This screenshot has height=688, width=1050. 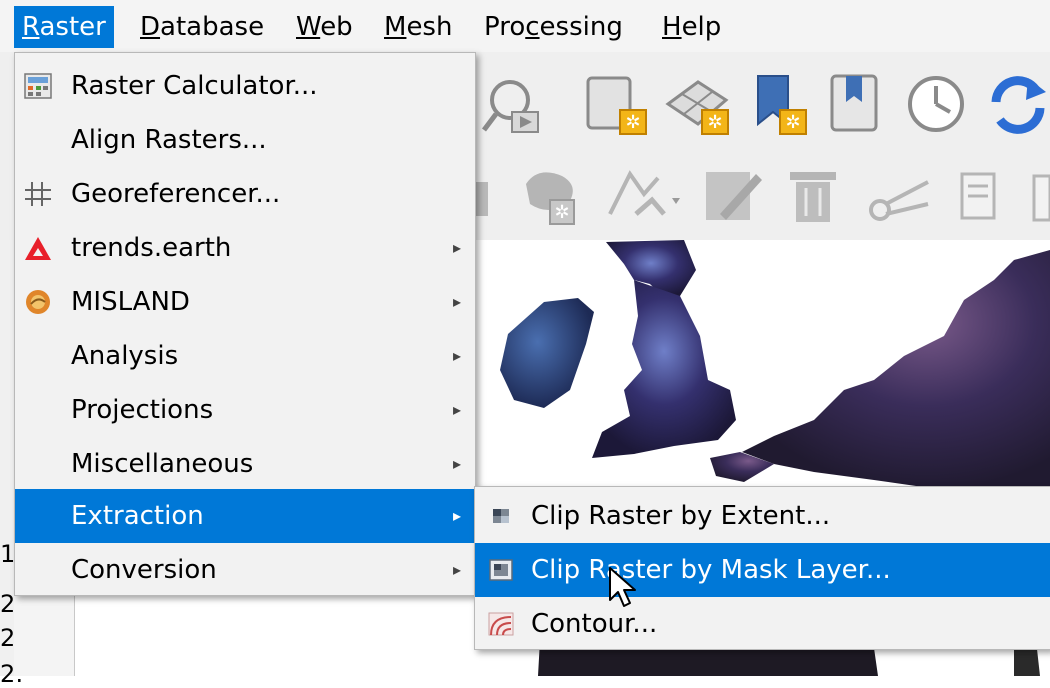 I want to click on modify-attributes-icon, so click(x=733, y=197).